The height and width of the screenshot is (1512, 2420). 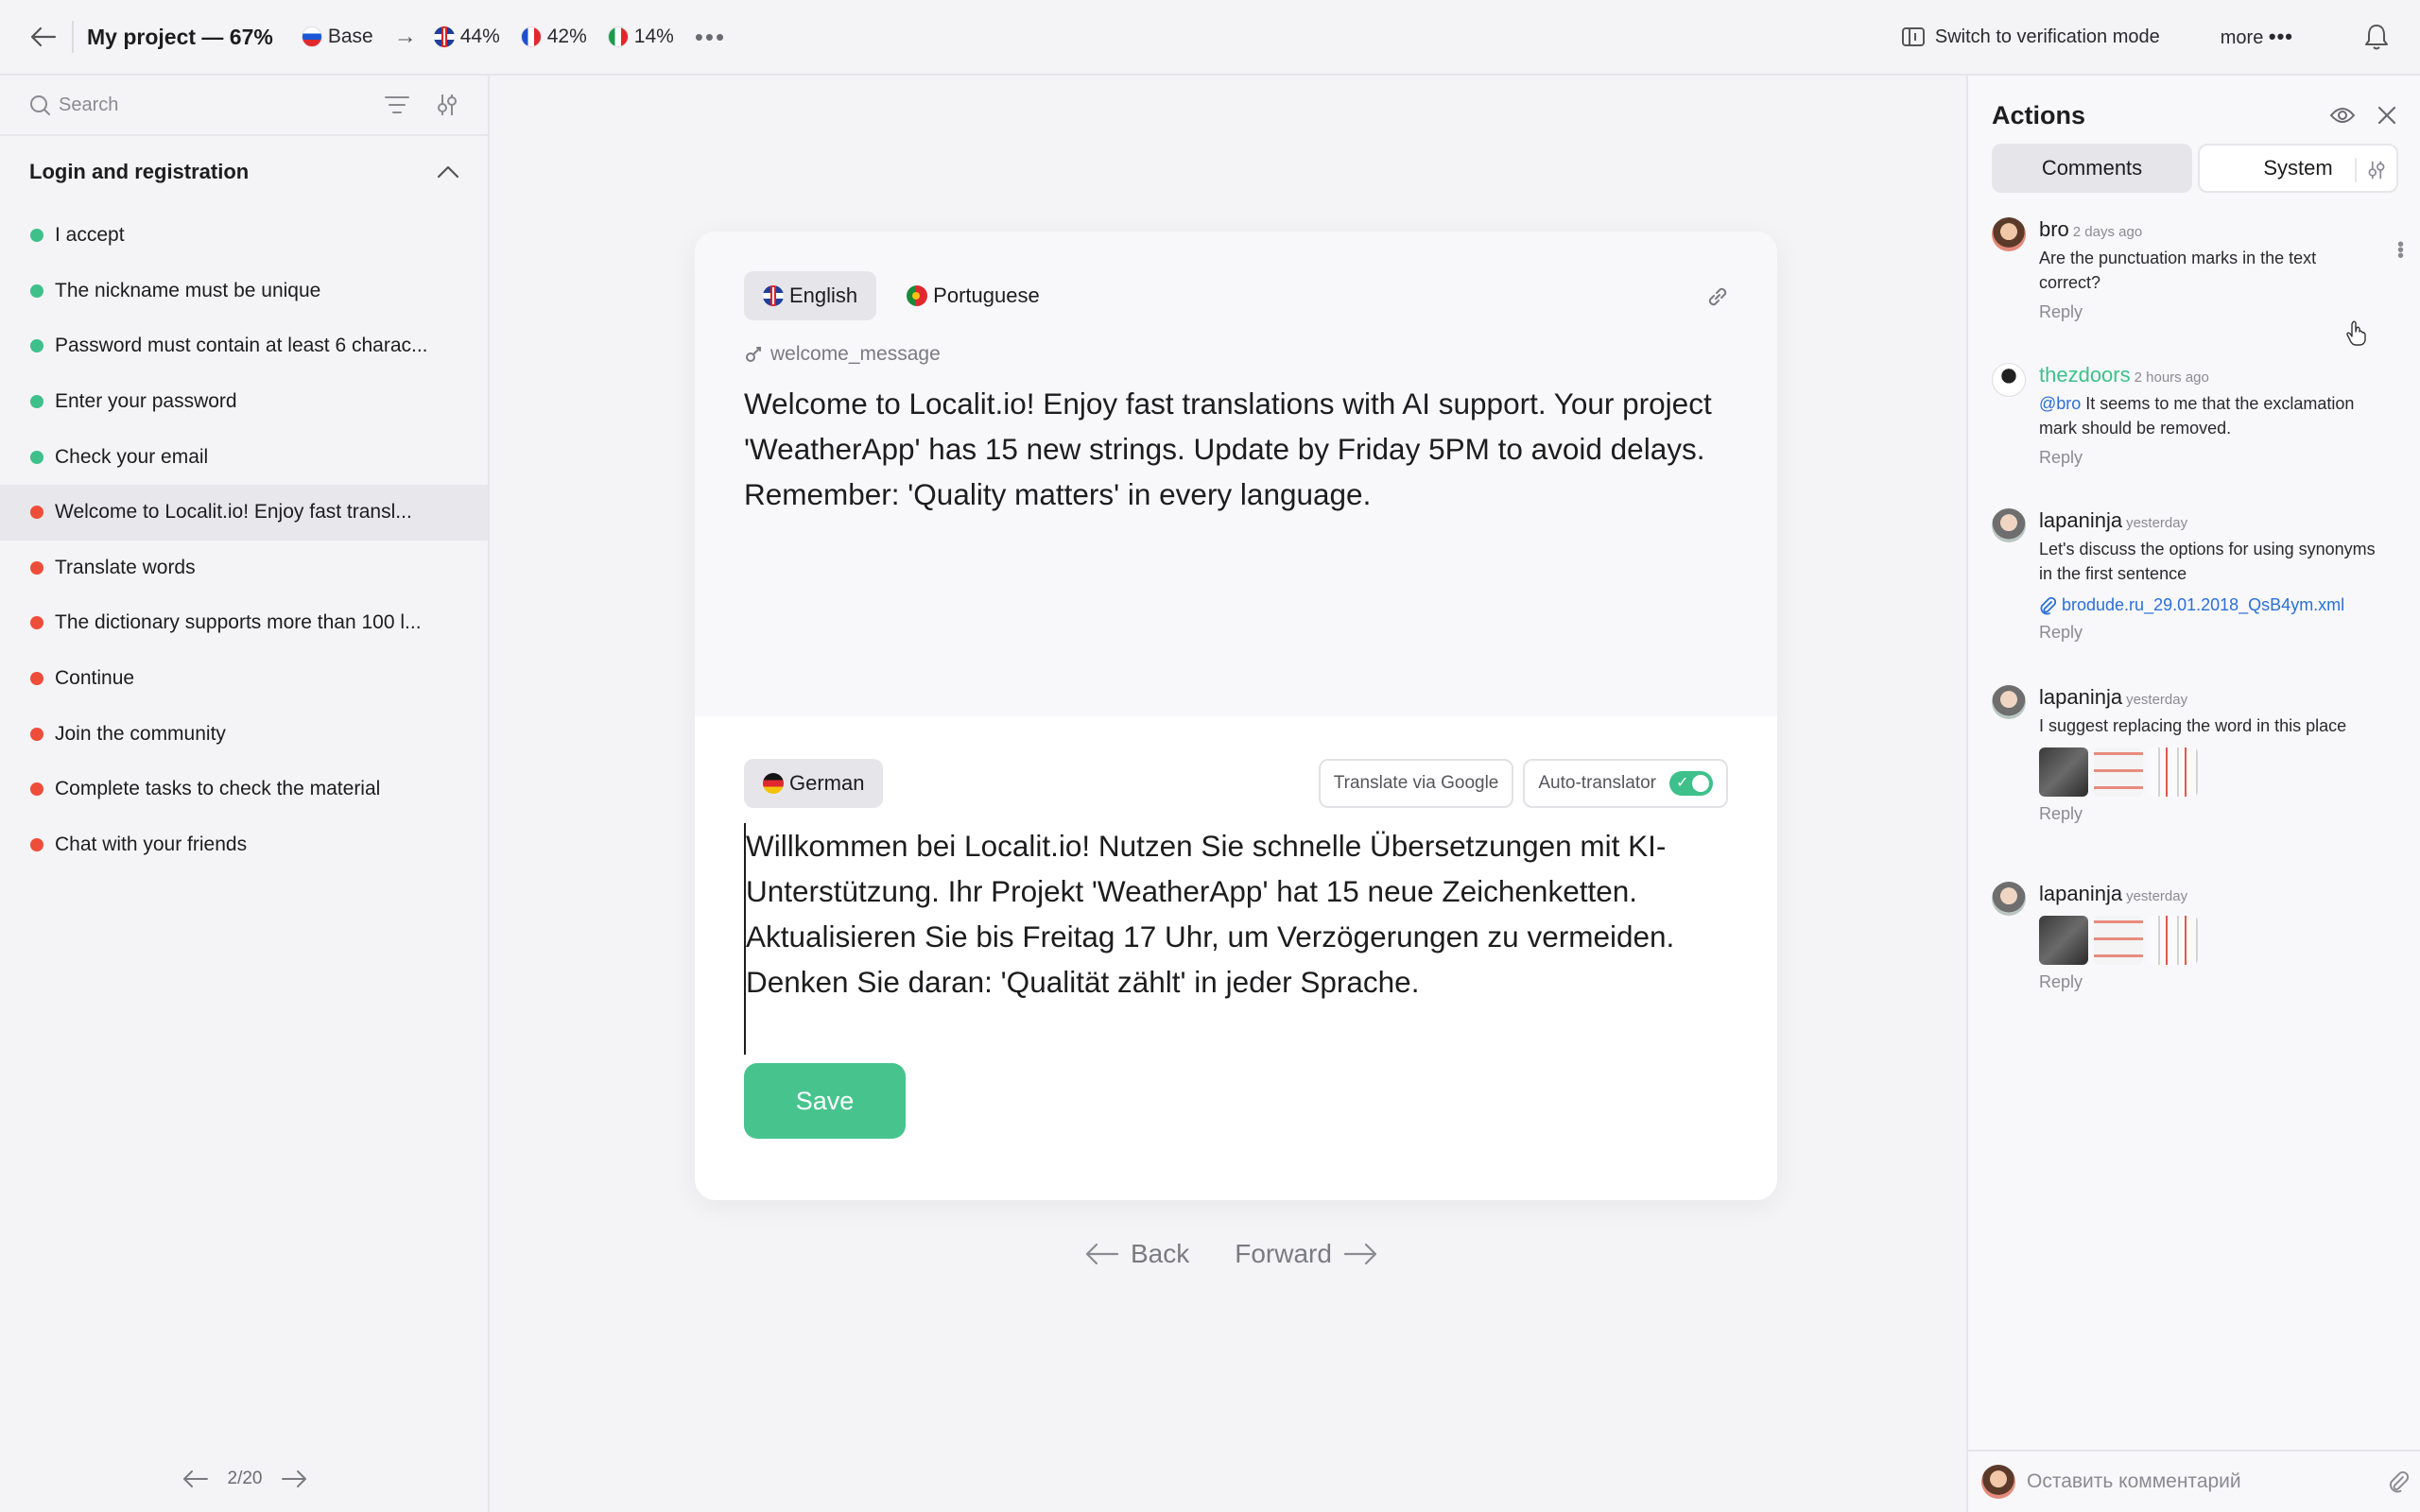 What do you see at coordinates (188, 290) in the screenshot?
I see `sidebar-item-label: The nickname must be unique` at bounding box center [188, 290].